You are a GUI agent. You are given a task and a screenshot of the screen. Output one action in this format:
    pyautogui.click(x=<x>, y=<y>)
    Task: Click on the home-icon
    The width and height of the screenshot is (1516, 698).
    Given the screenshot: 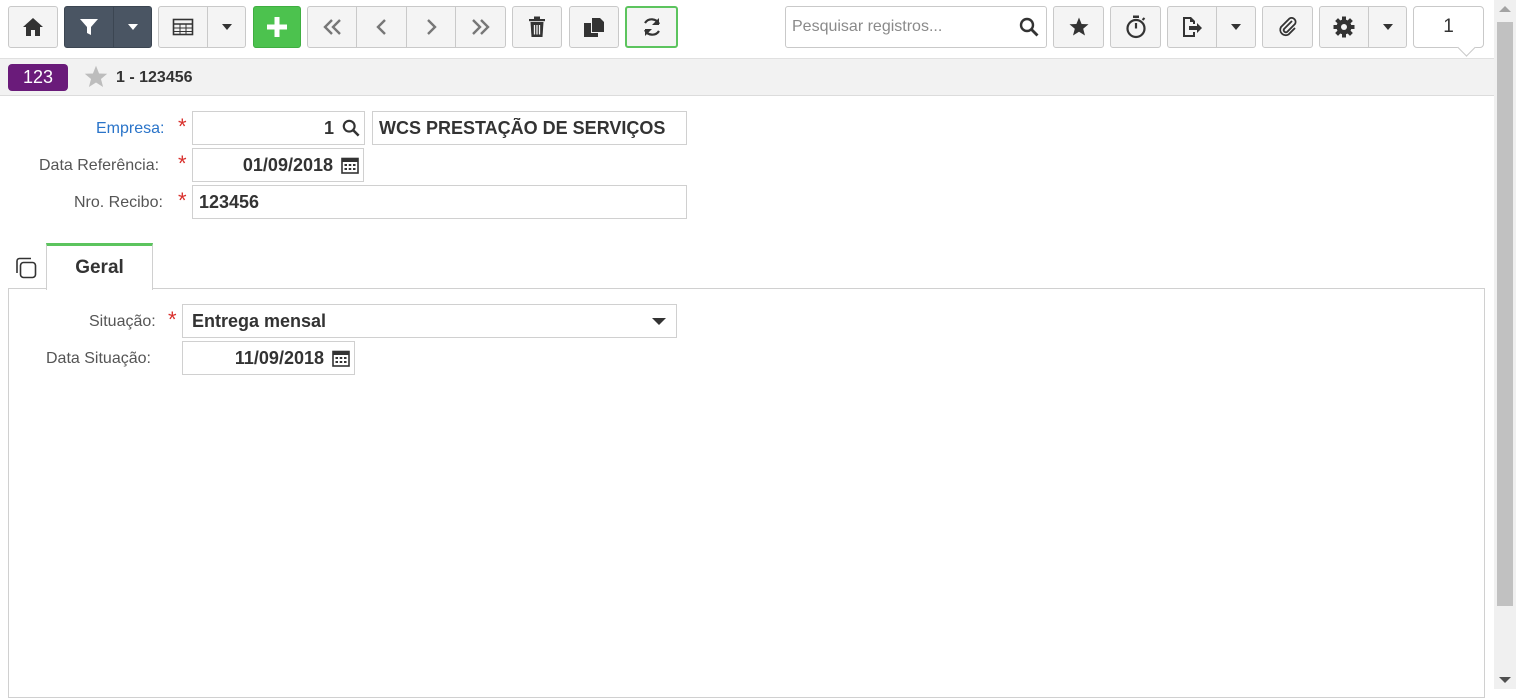 What is the action you would take?
    pyautogui.click(x=33, y=27)
    